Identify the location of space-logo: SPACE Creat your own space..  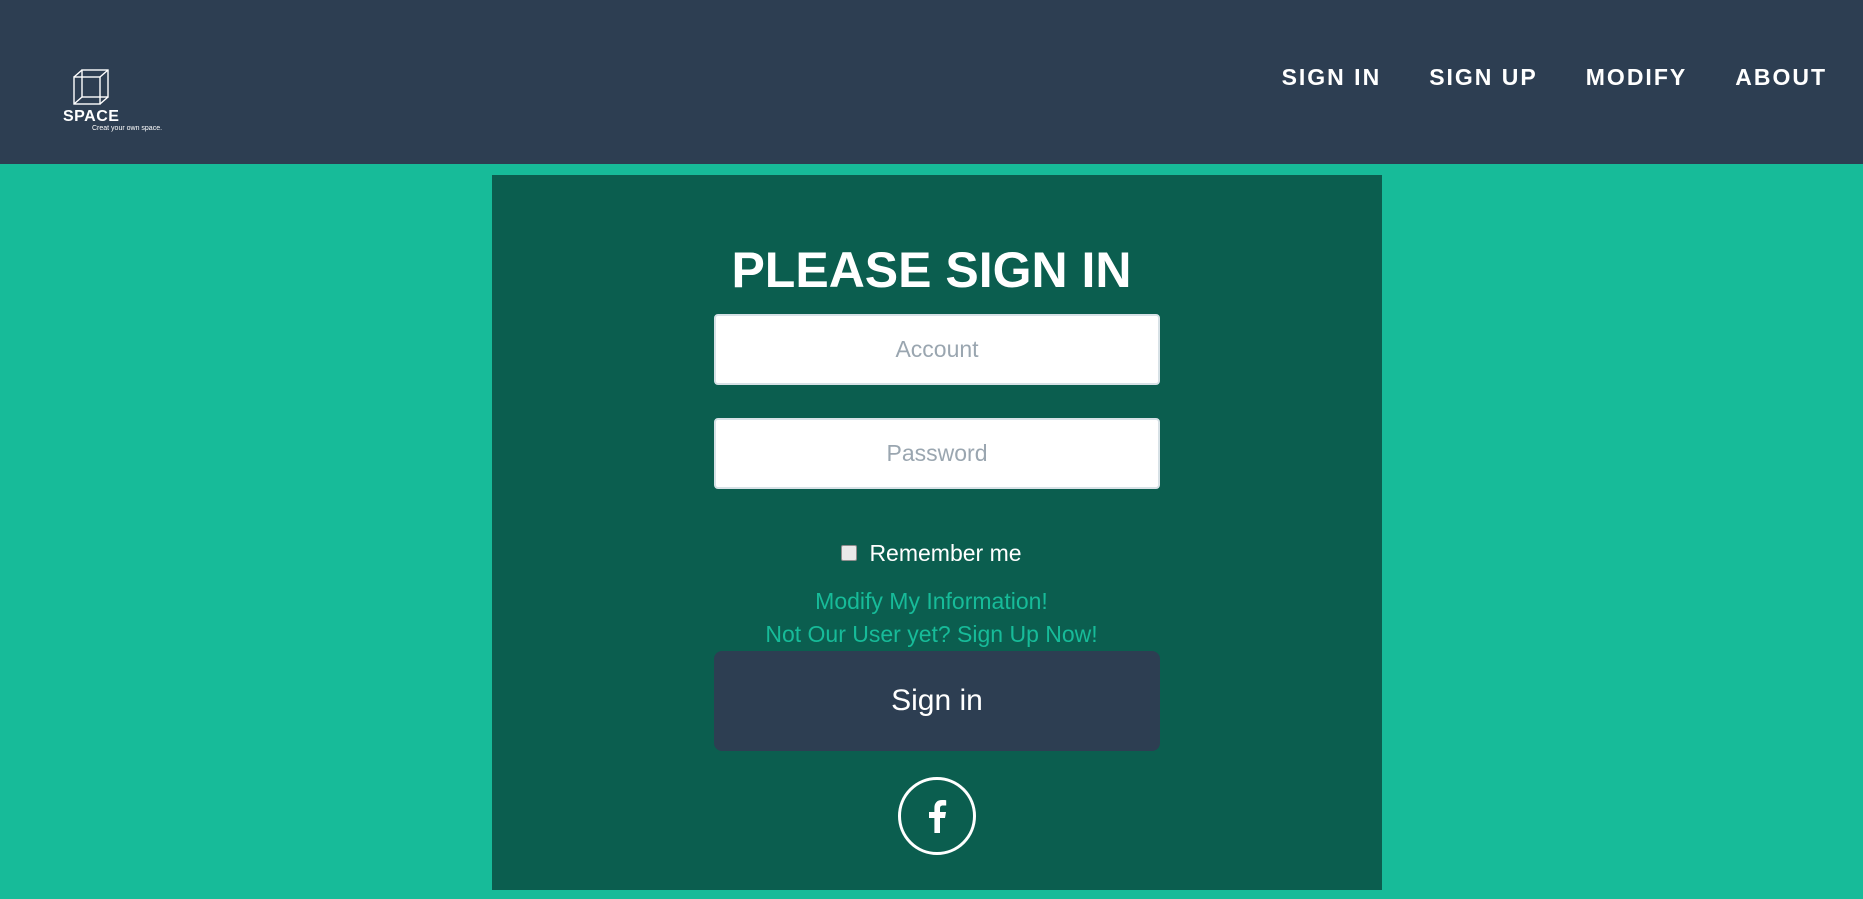
(122, 103).